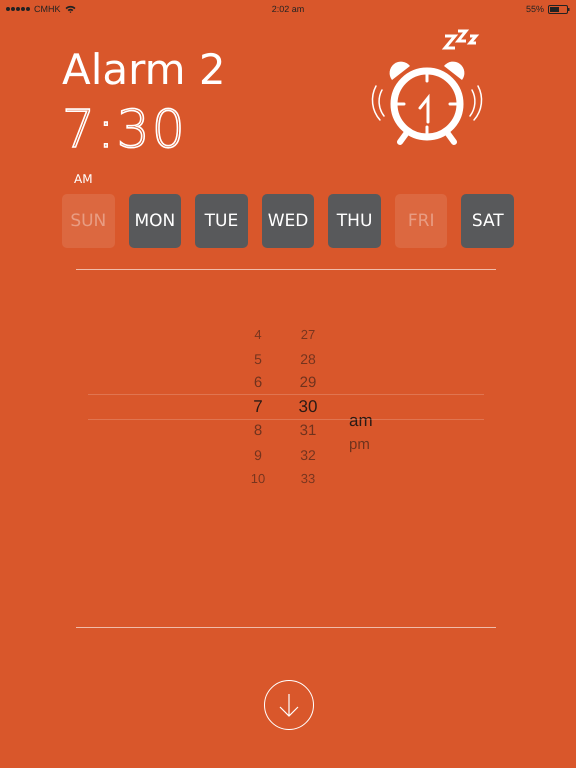  Describe the element at coordinates (18, 9) in the screenshot. I see `signal-icon` at that location.